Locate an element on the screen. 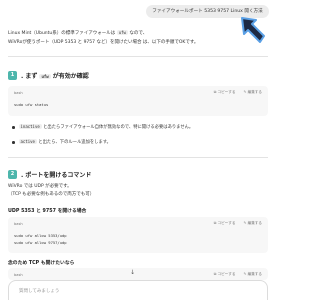 The height and width of the screenshot is (300, 320). message-input: 質問してみましょう is located at coordinates (138, 290).